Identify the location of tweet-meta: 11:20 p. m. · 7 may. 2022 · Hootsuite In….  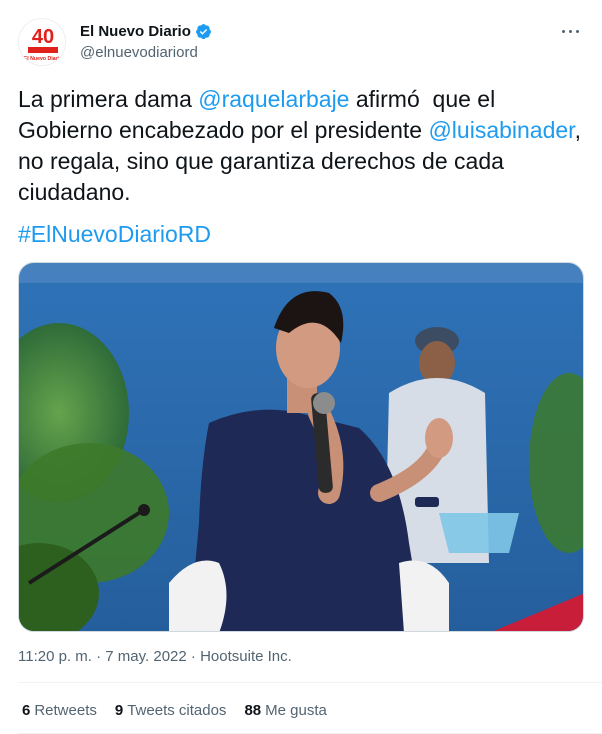
(155, 656).